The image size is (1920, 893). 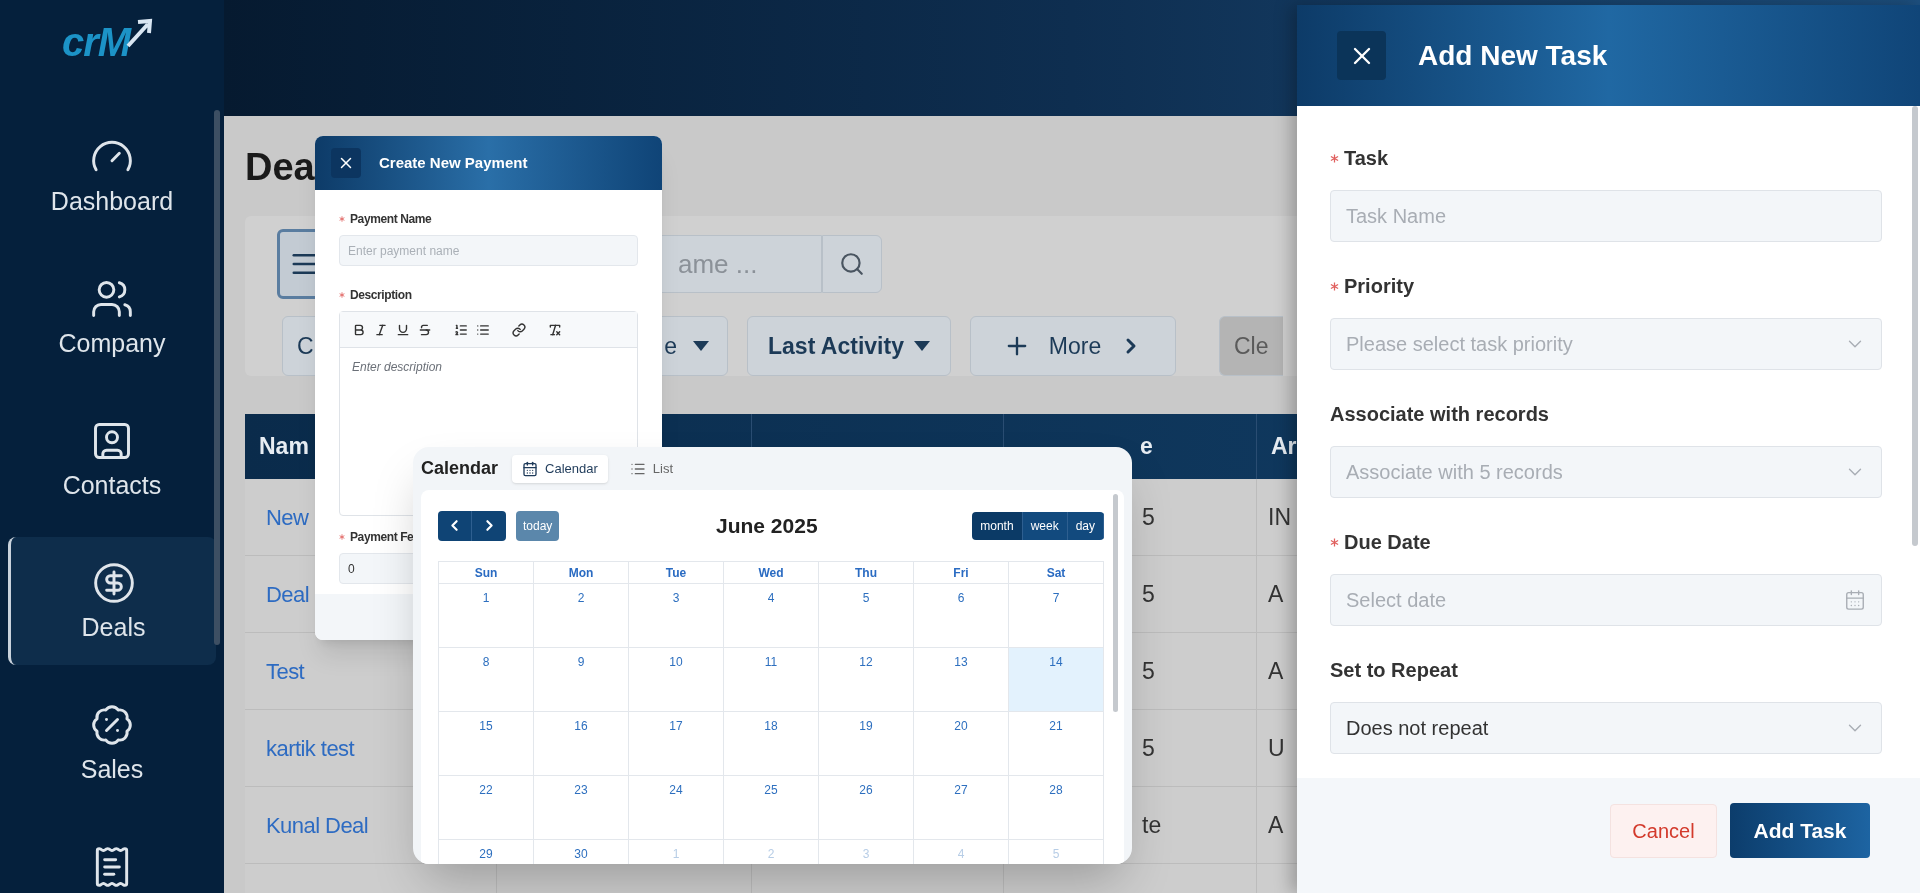 I want to click on view-tab: Calendar, so click(x=560, y=468).